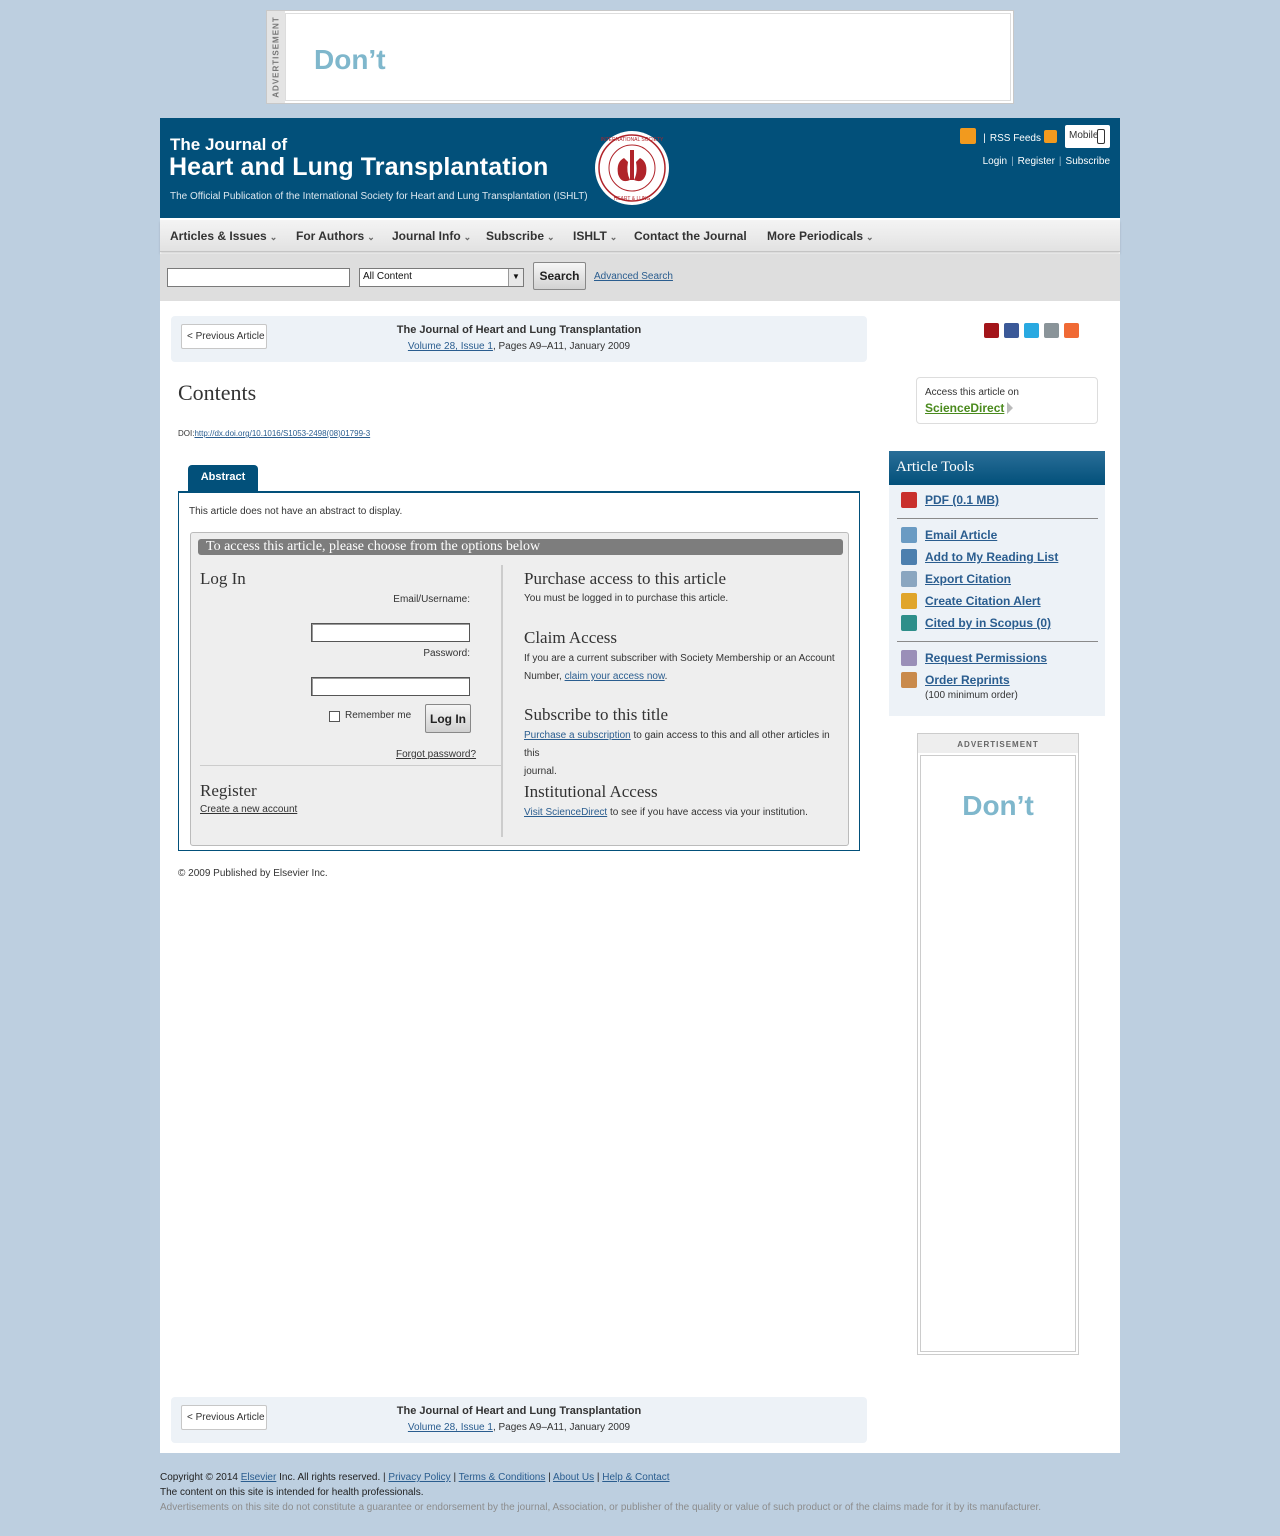 This screenshot has width=1280, height=1536. I want to click on rss-reader-icon, so click(968, 136).